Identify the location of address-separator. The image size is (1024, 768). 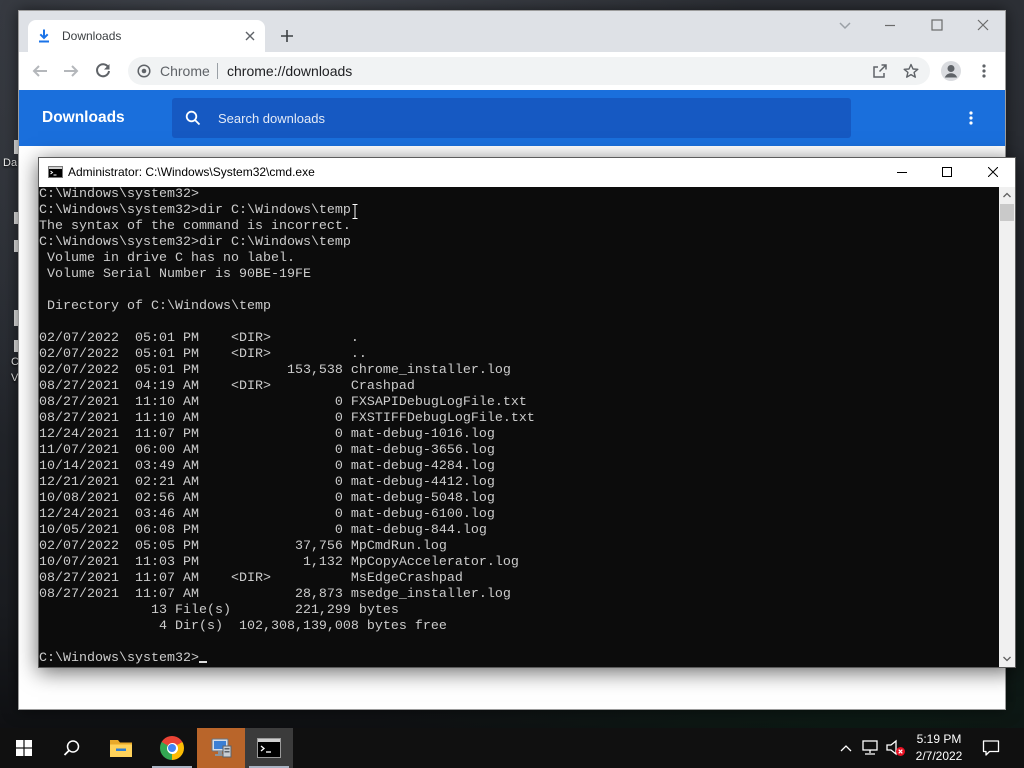
(217, 71).